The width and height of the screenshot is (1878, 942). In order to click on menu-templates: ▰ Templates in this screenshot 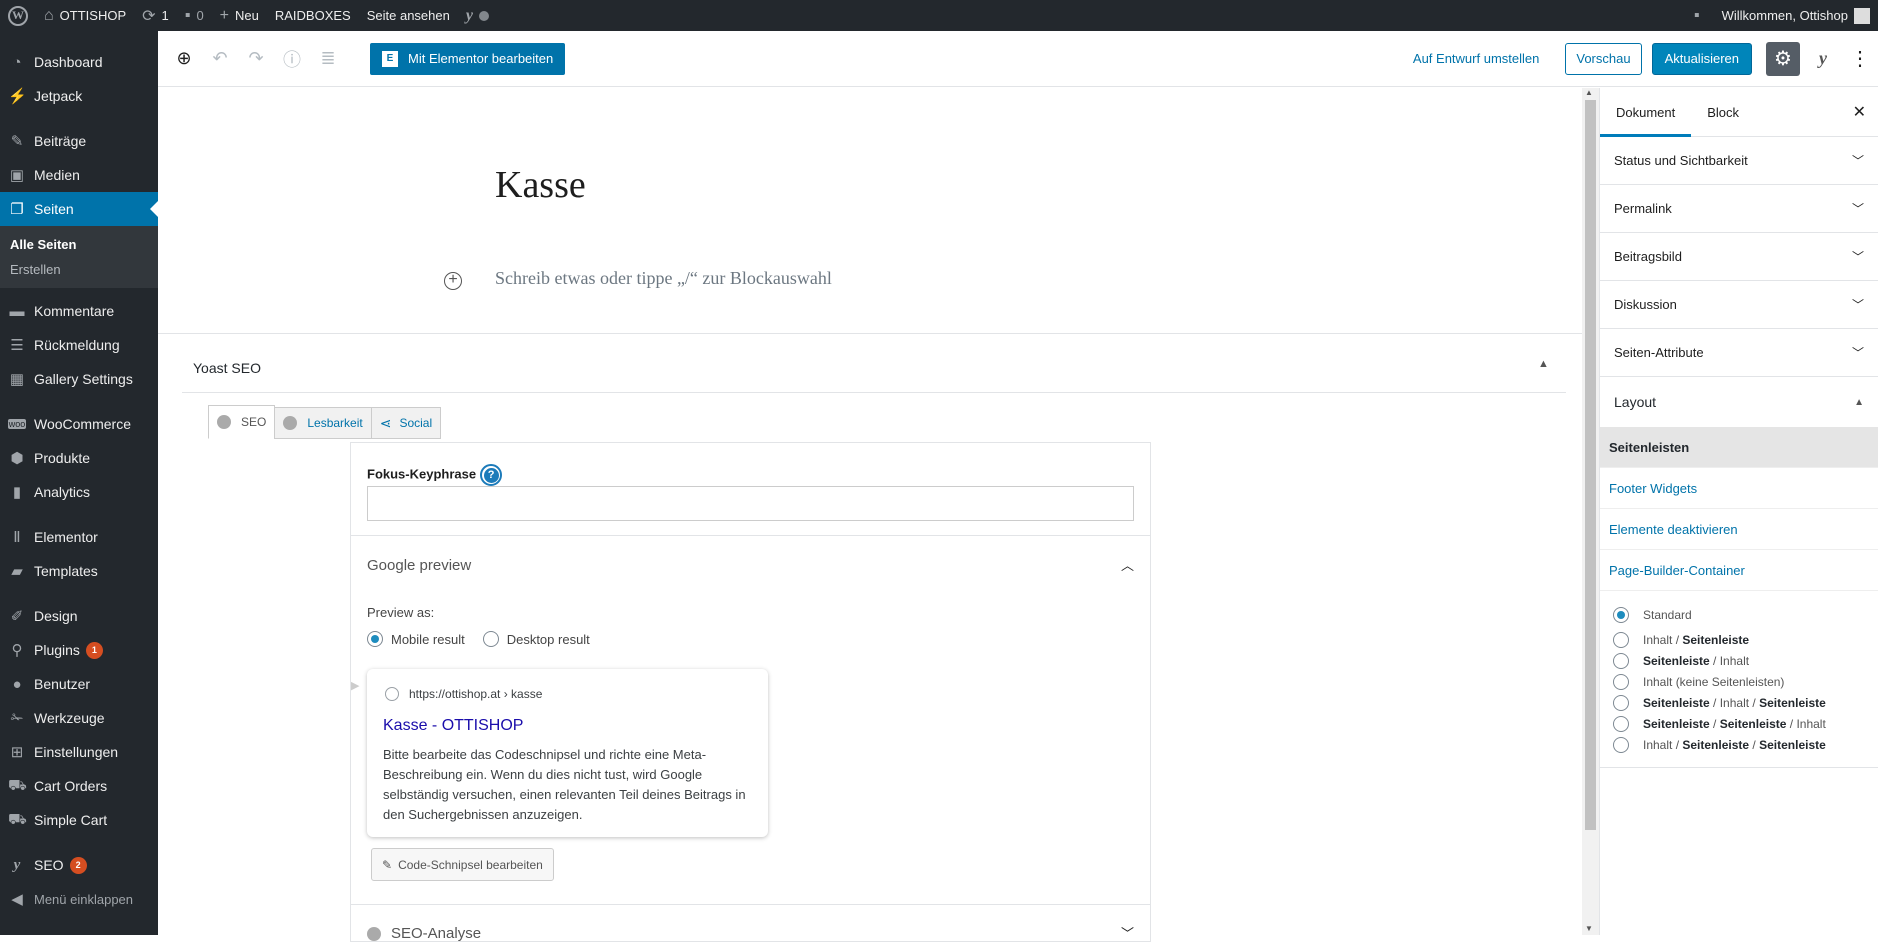, I will do `click(79, 571)`.